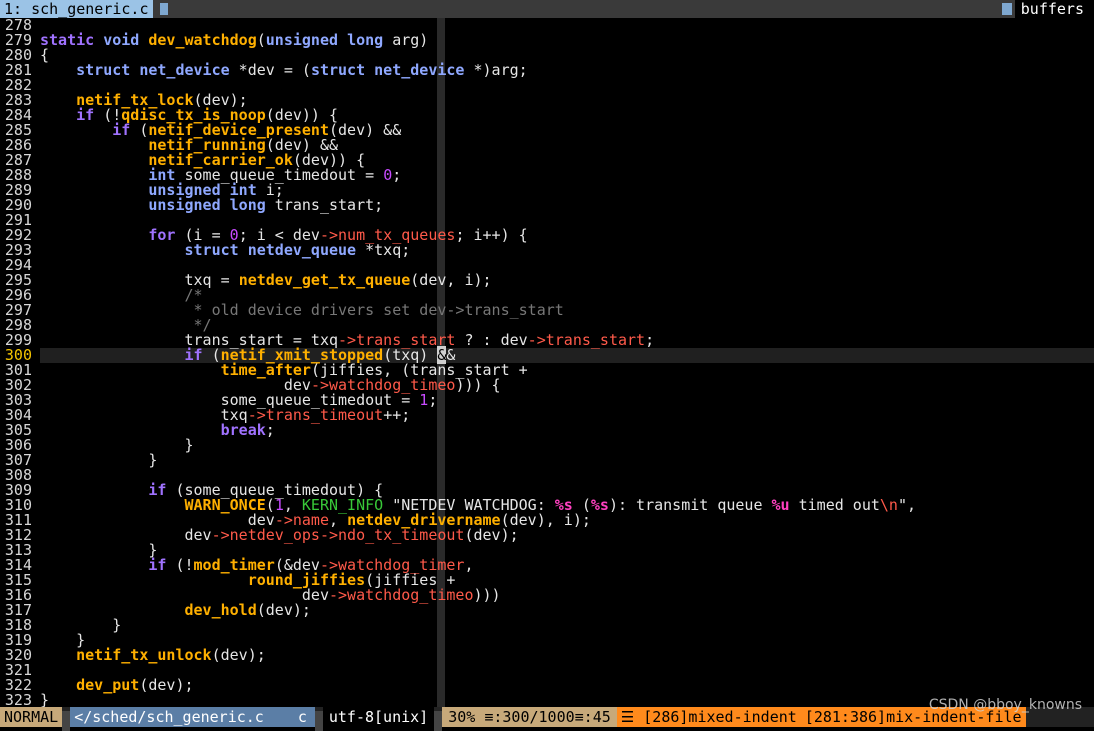  Describe the element at coordinates (547, 655) in the screenshot. I see `code-line: 320 netif_tx_unlock(dev);` at that location.